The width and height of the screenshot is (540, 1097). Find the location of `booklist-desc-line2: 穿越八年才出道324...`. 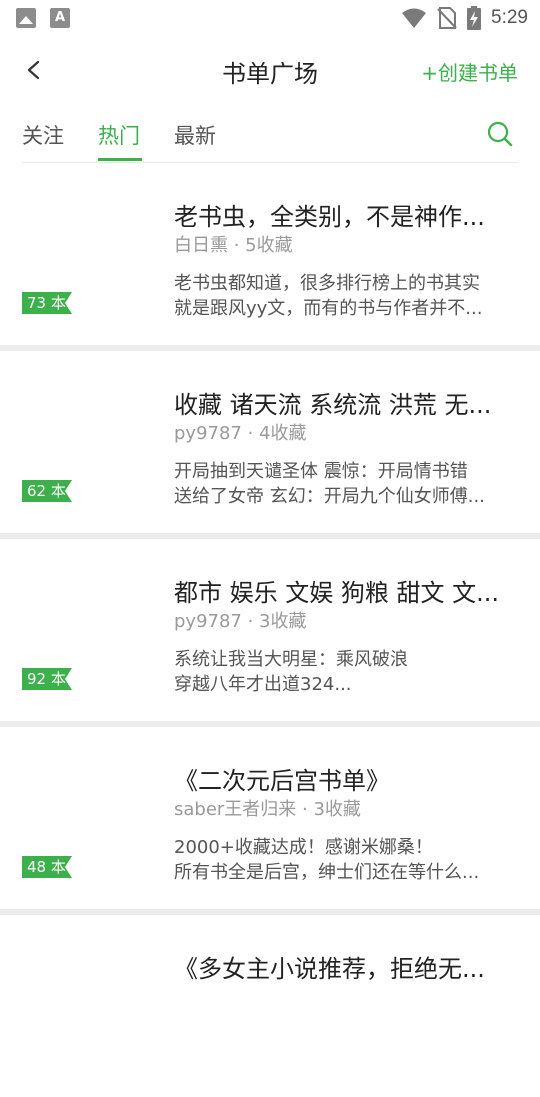

booklist-desc-line2: 穿越八年才出道324... is located at coordinates (263, 684).